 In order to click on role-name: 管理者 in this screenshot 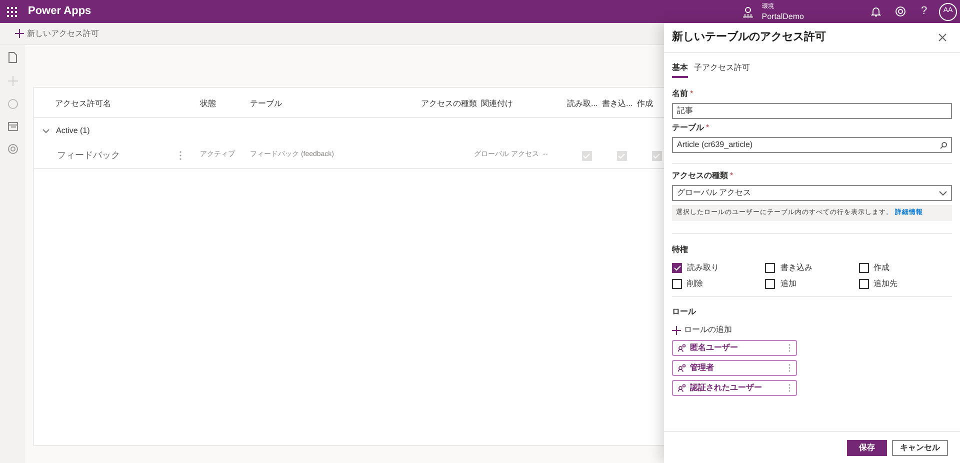, I will do `click(702, 368)`.